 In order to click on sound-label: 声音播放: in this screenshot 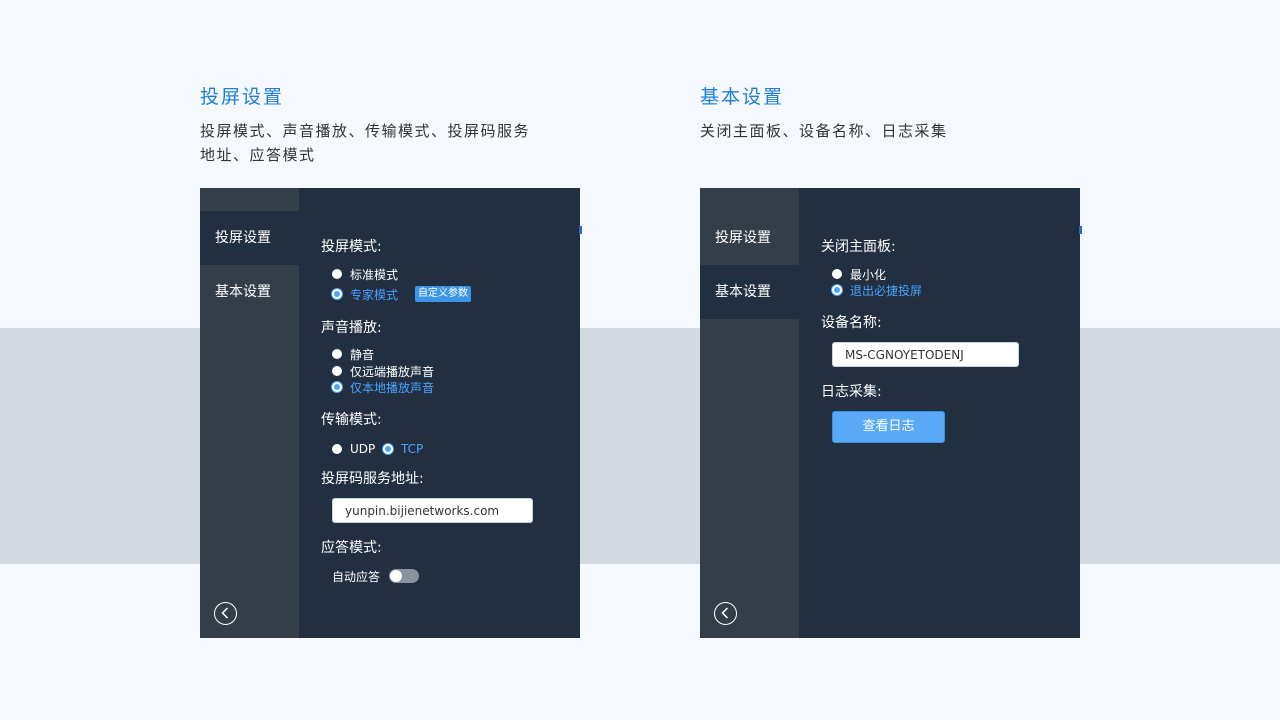, I will do `click(351, 328)`.